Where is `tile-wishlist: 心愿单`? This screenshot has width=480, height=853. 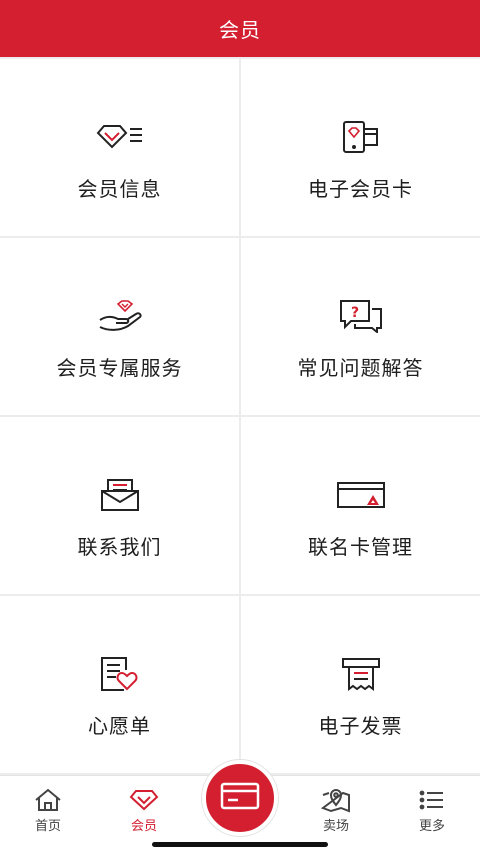 tile-wishlist: 心愿单 is located at coordinates (119, 684).